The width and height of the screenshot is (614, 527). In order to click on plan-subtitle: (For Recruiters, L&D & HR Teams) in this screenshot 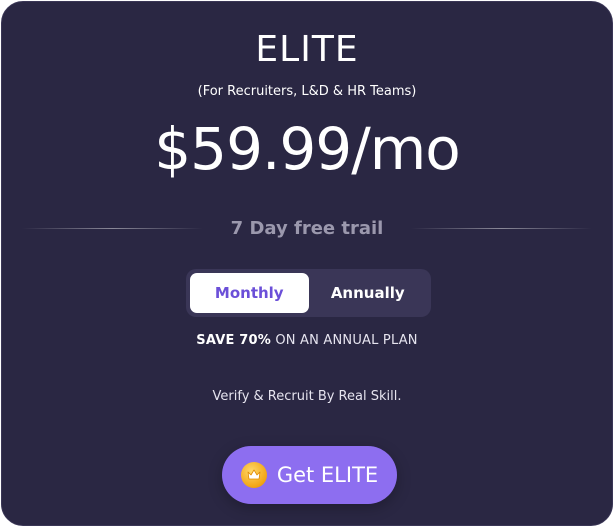, I will do `click(307, 91)`.